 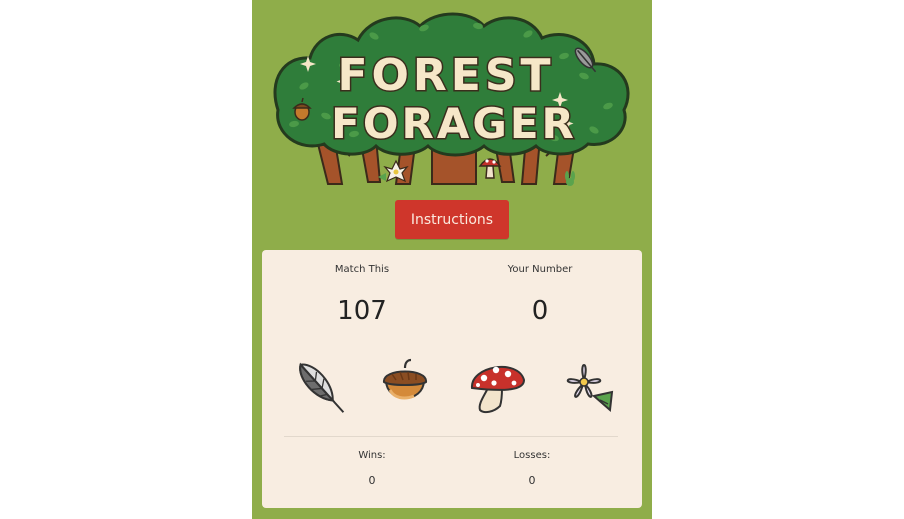 What do you see at coordinates (451, 436) in the screenshot?
I see `divider` at bounding box center [451, 436].